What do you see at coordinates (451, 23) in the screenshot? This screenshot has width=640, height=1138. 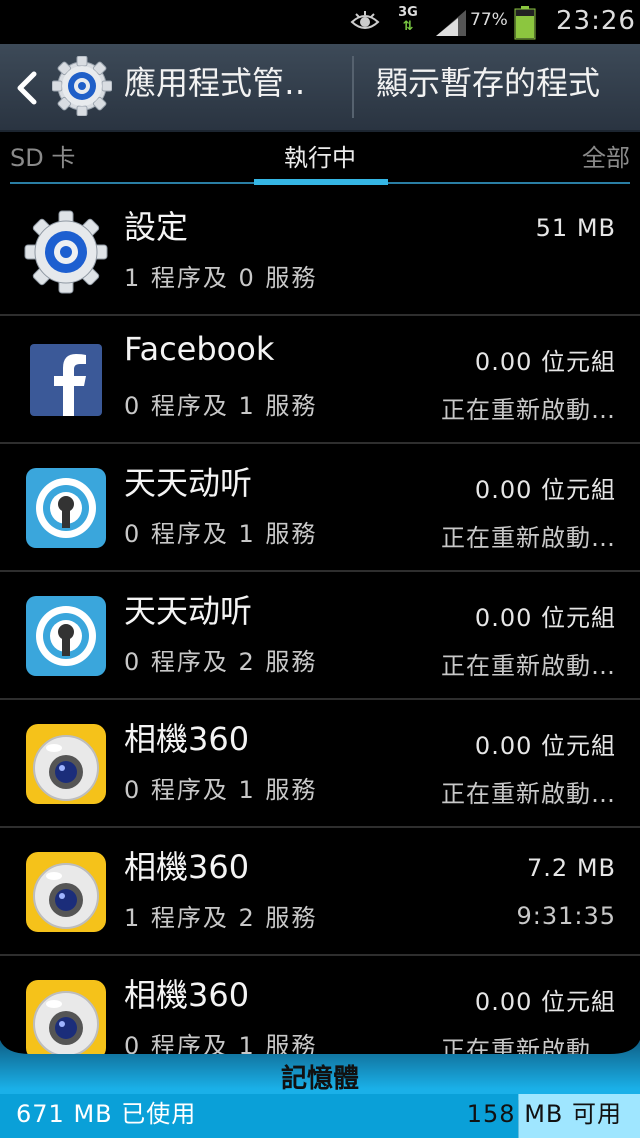 I see `signal-strength-icon` at bounding box center [451, 23].